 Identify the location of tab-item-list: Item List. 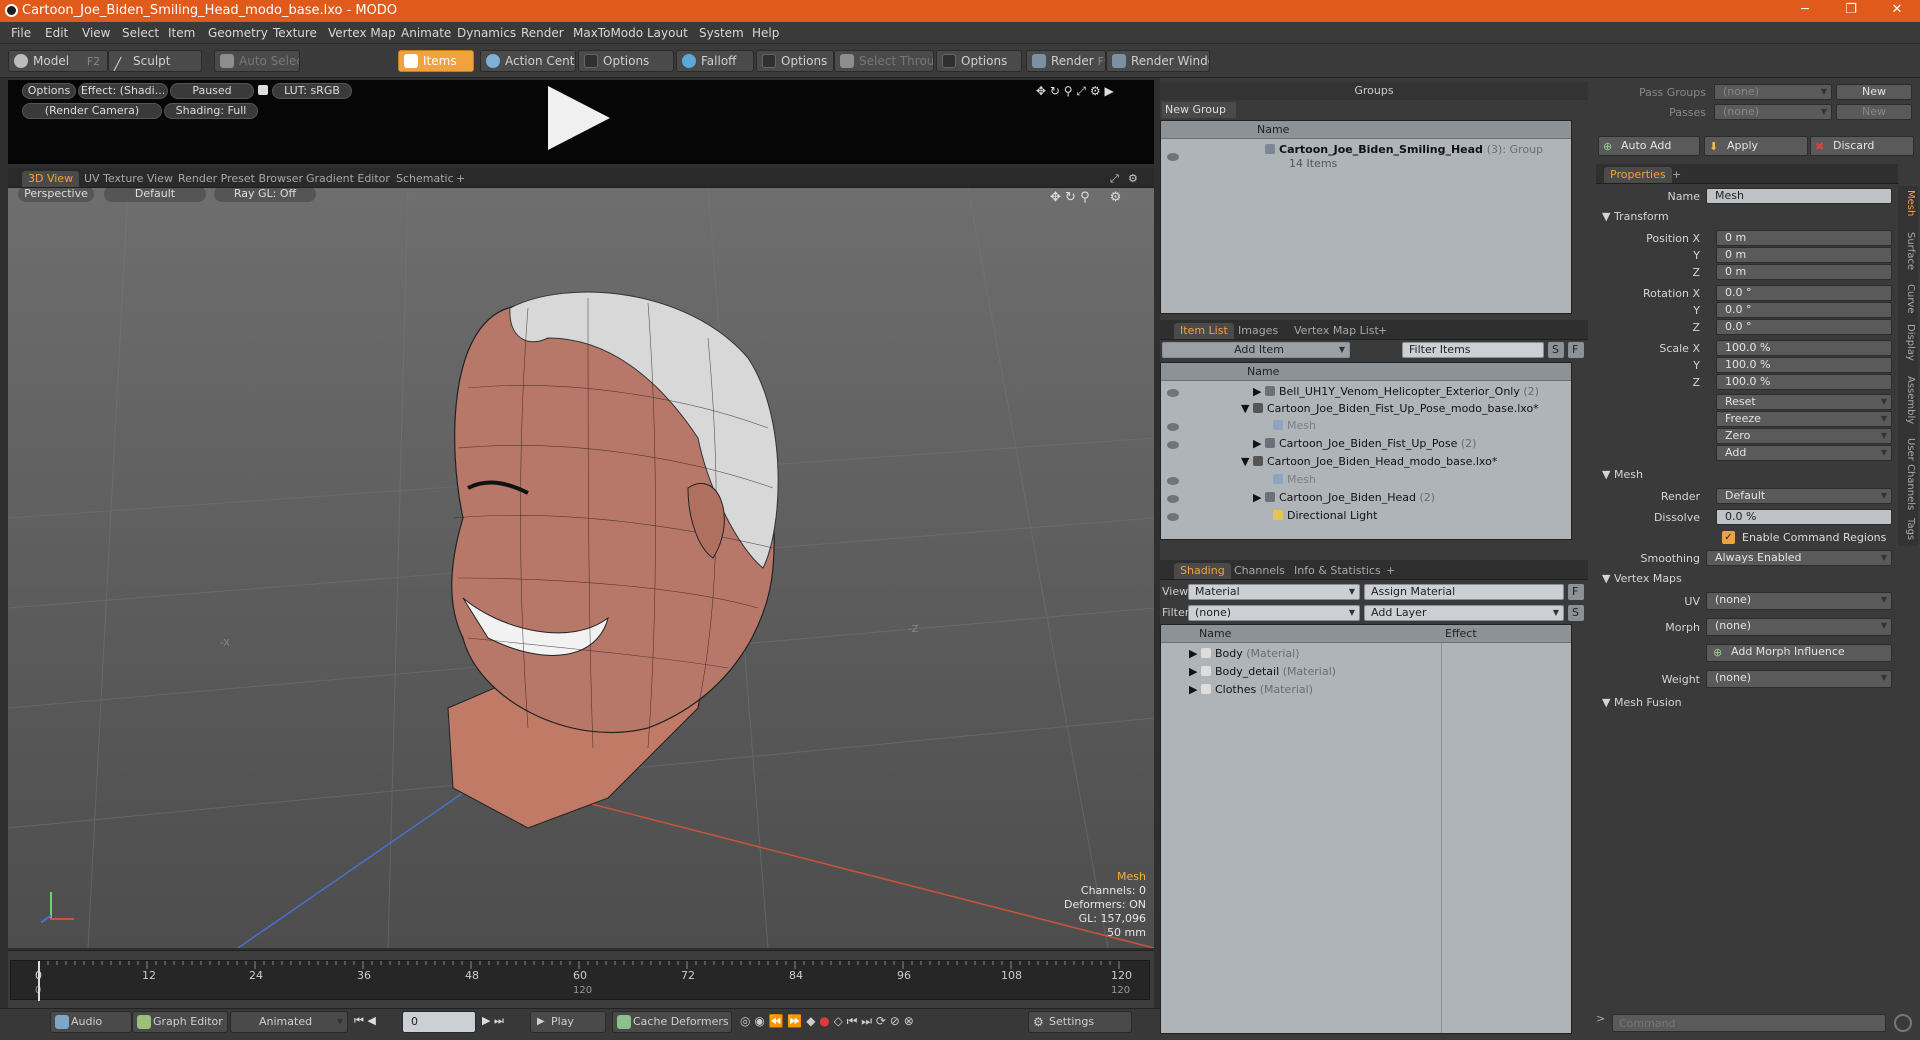
(1204, 331).